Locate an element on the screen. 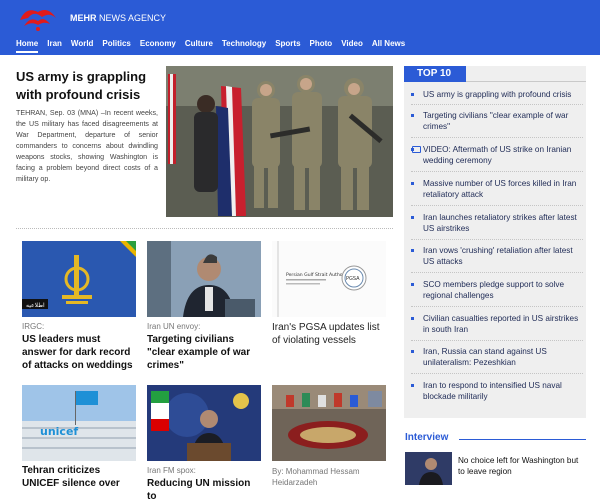 The height and width of the screenshot is (503, 600). lead-photo is located at coordinates (279, 141).